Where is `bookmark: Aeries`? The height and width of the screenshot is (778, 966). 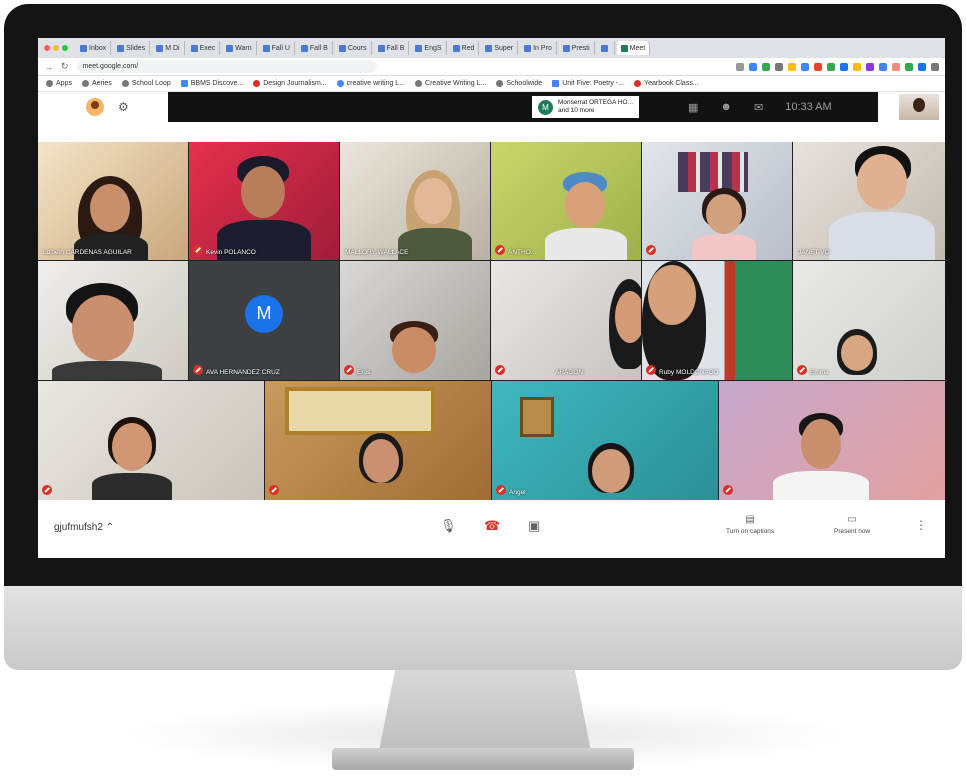
bookmark: Aeries is located at coordinates (96, 83).